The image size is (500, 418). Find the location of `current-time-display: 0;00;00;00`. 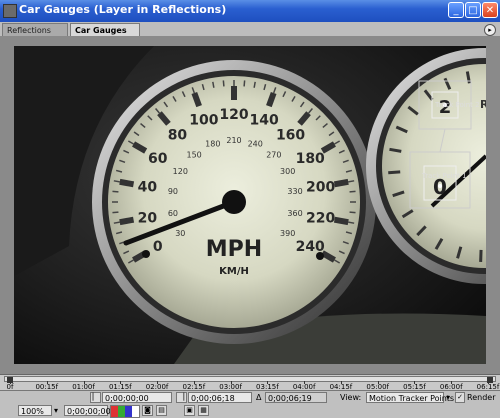

current-time-display: 0;00;00;00 is located at coordinates (86, 410).